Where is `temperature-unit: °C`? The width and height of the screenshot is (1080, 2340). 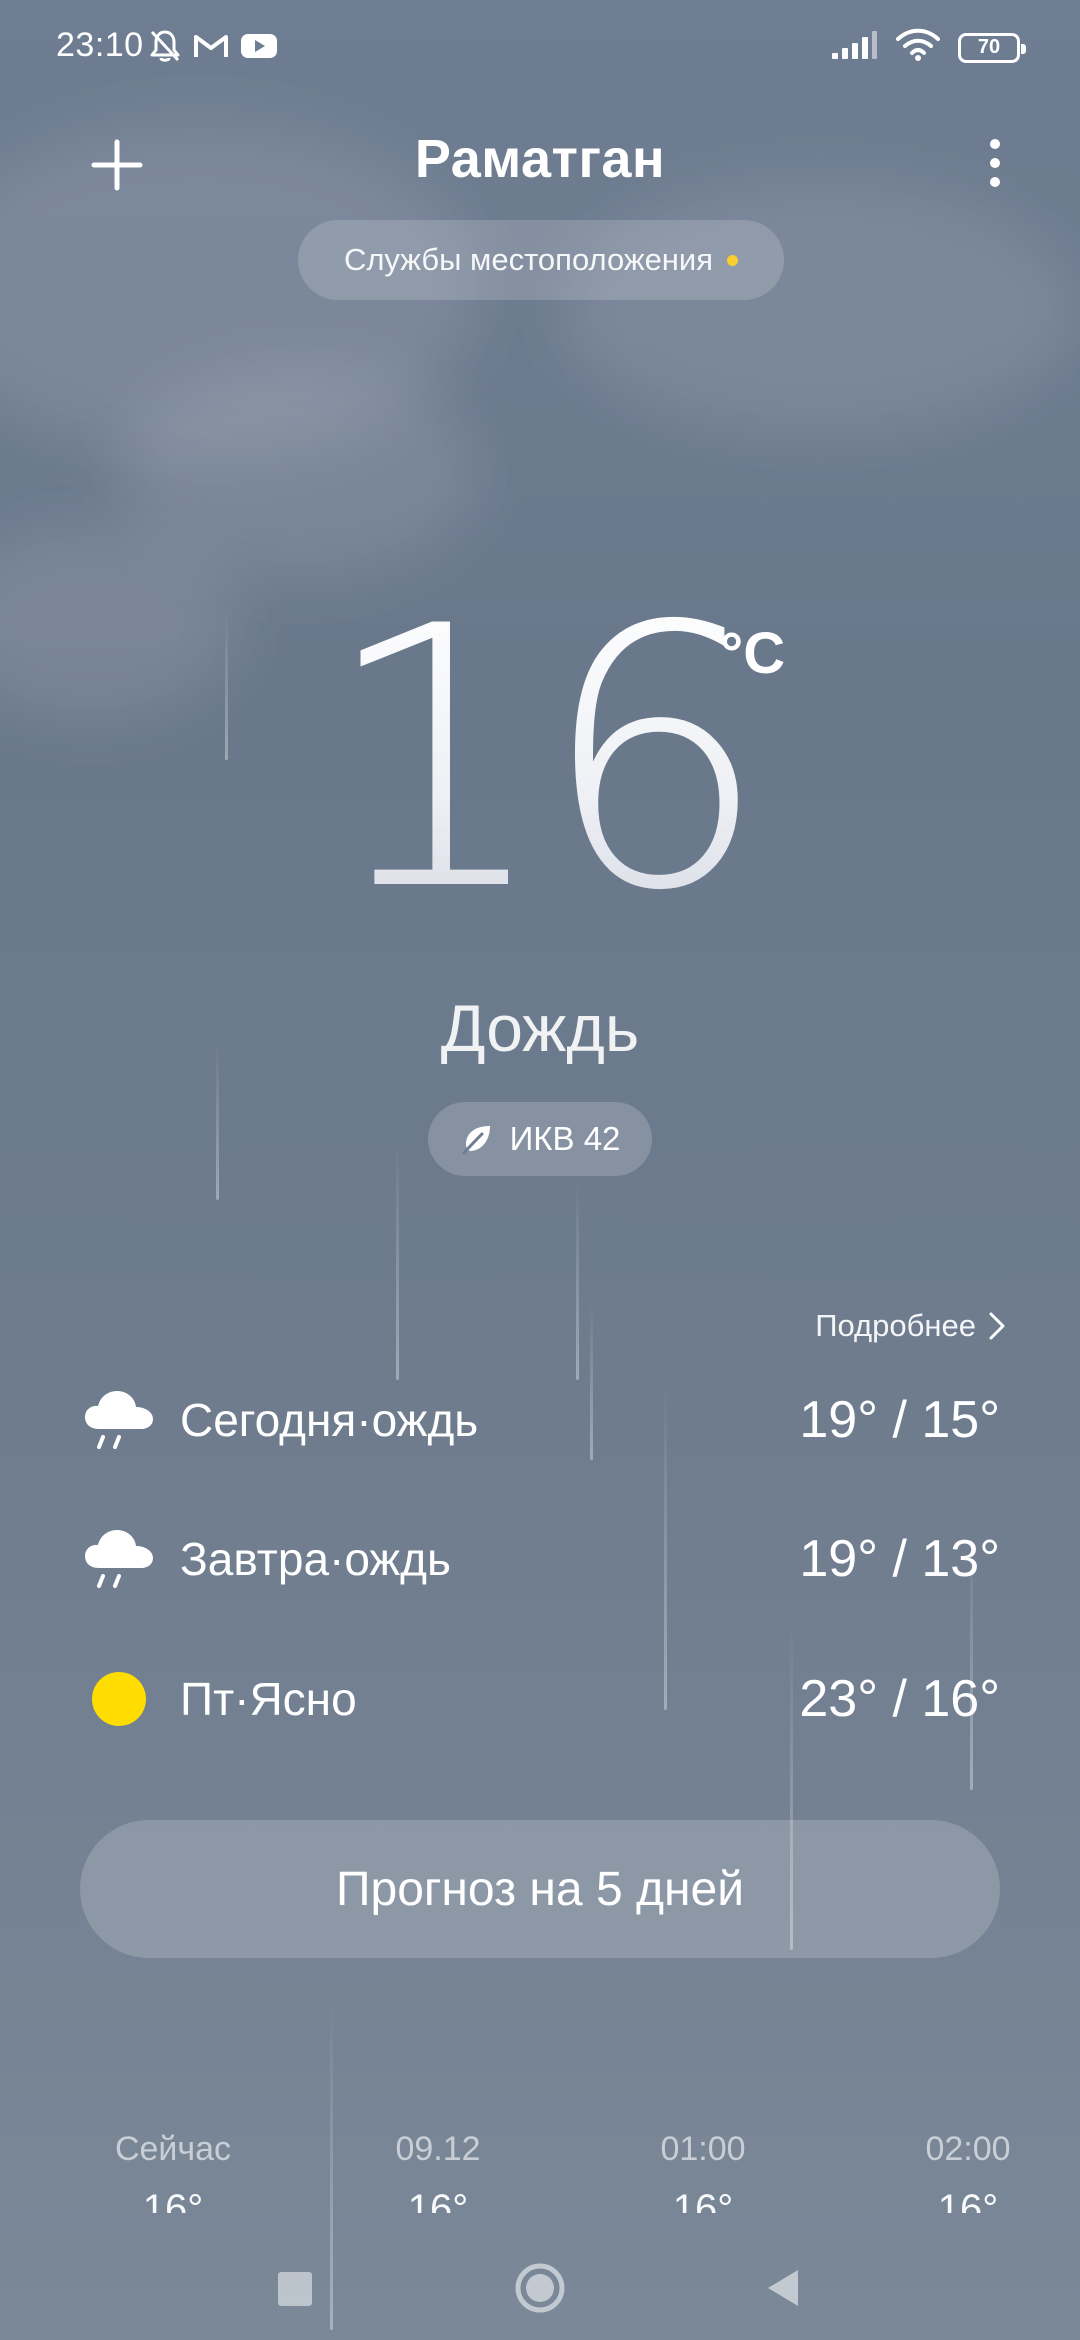 temperature-unit: °C is located at coordinates (753, 653).